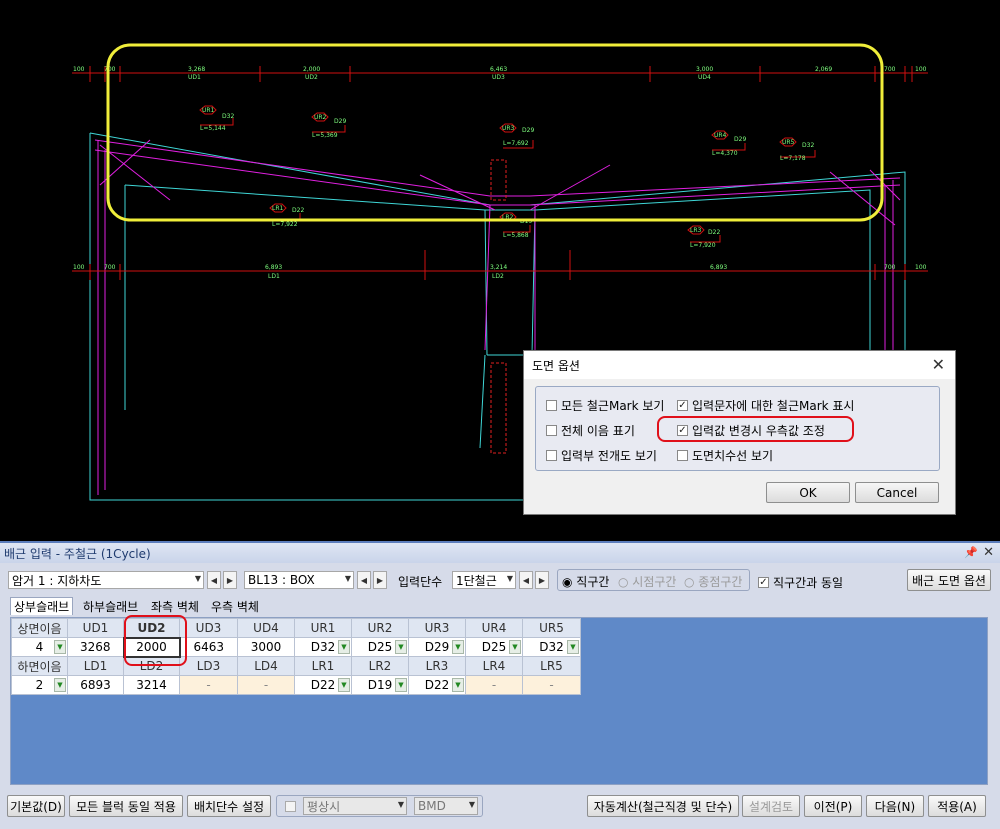 This screenshot has width=1000, height=829. Describe the element at coordinates (380, 647) in the screenshot. I see `cell-ur2: D25 ▼` at that location.